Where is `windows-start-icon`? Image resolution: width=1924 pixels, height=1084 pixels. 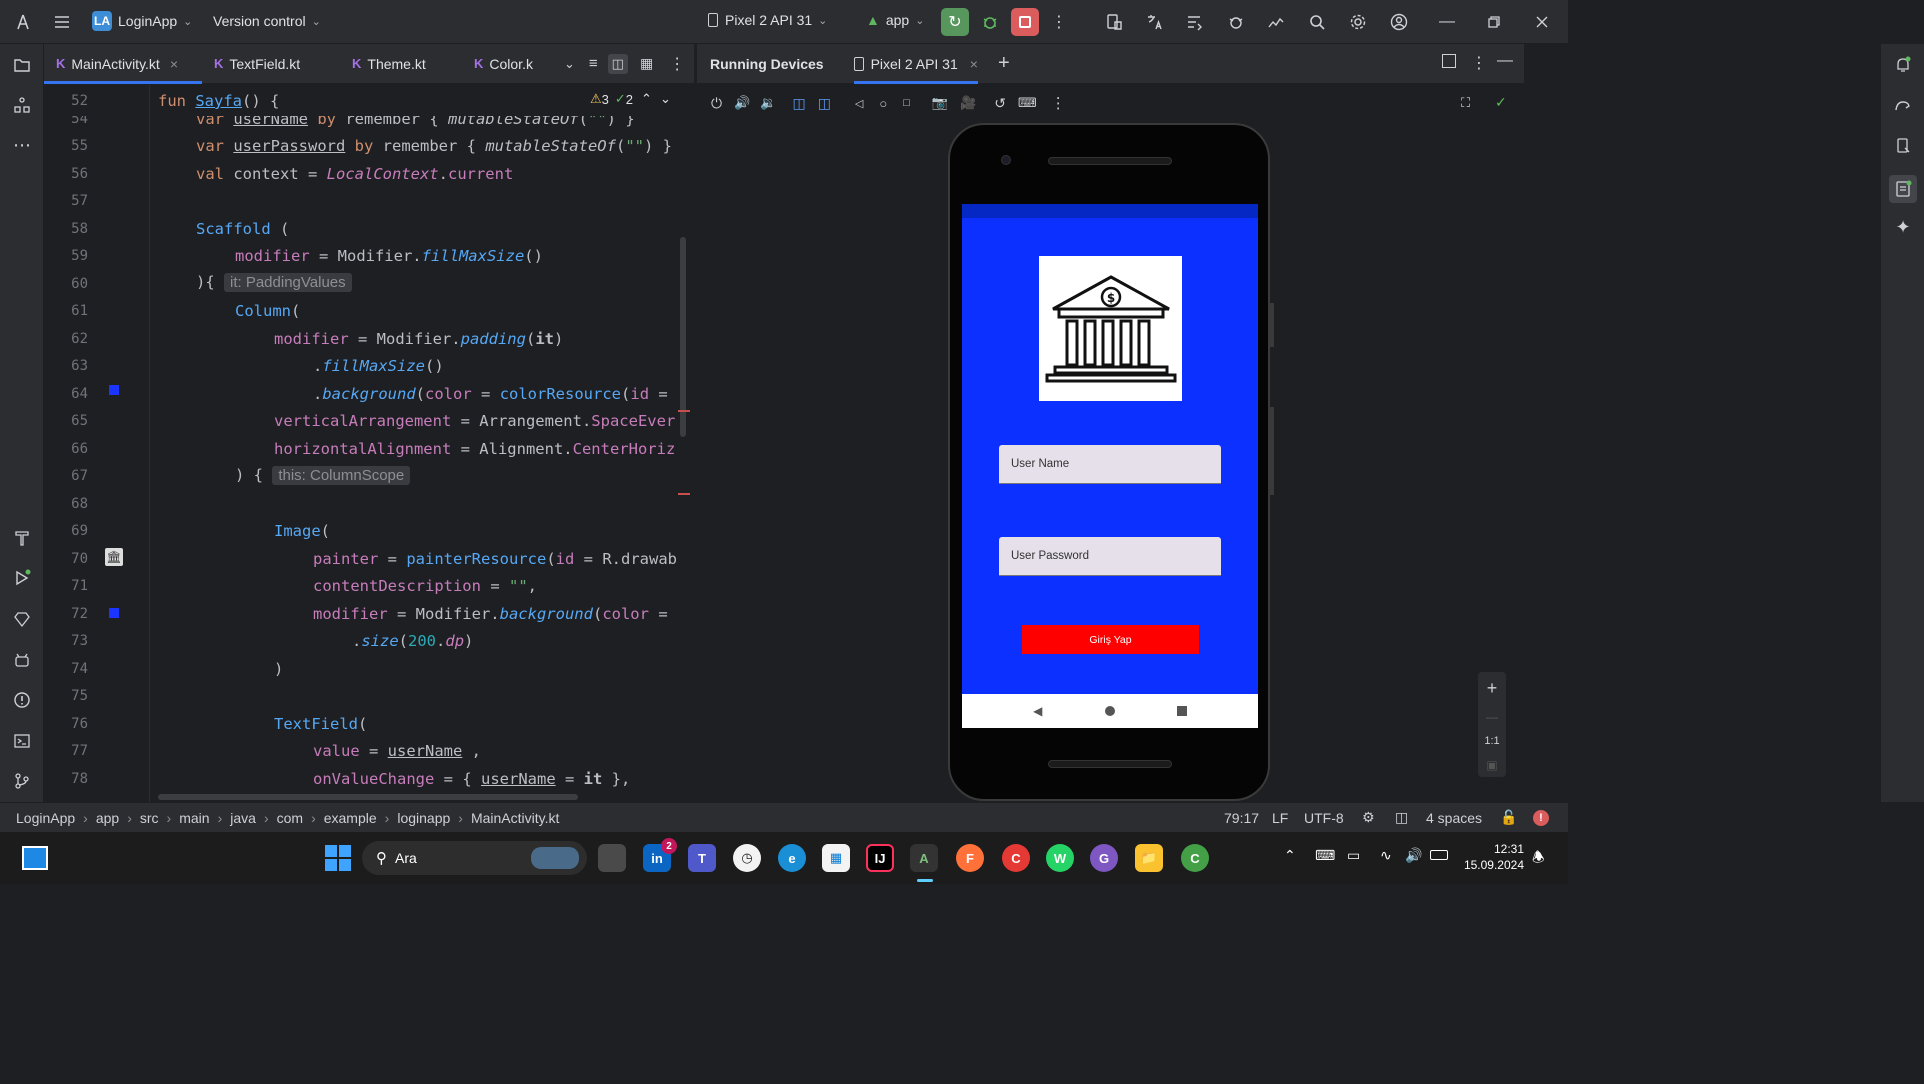
windows-start-icon is located at coordinates (338, 858).